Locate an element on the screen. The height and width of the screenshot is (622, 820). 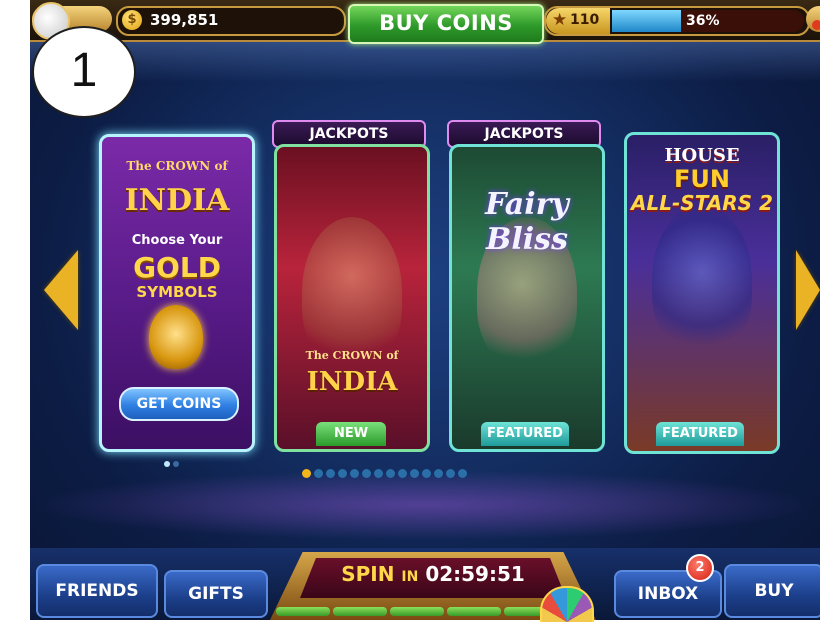
promo-card-dots is located at coordinates (173, 461).